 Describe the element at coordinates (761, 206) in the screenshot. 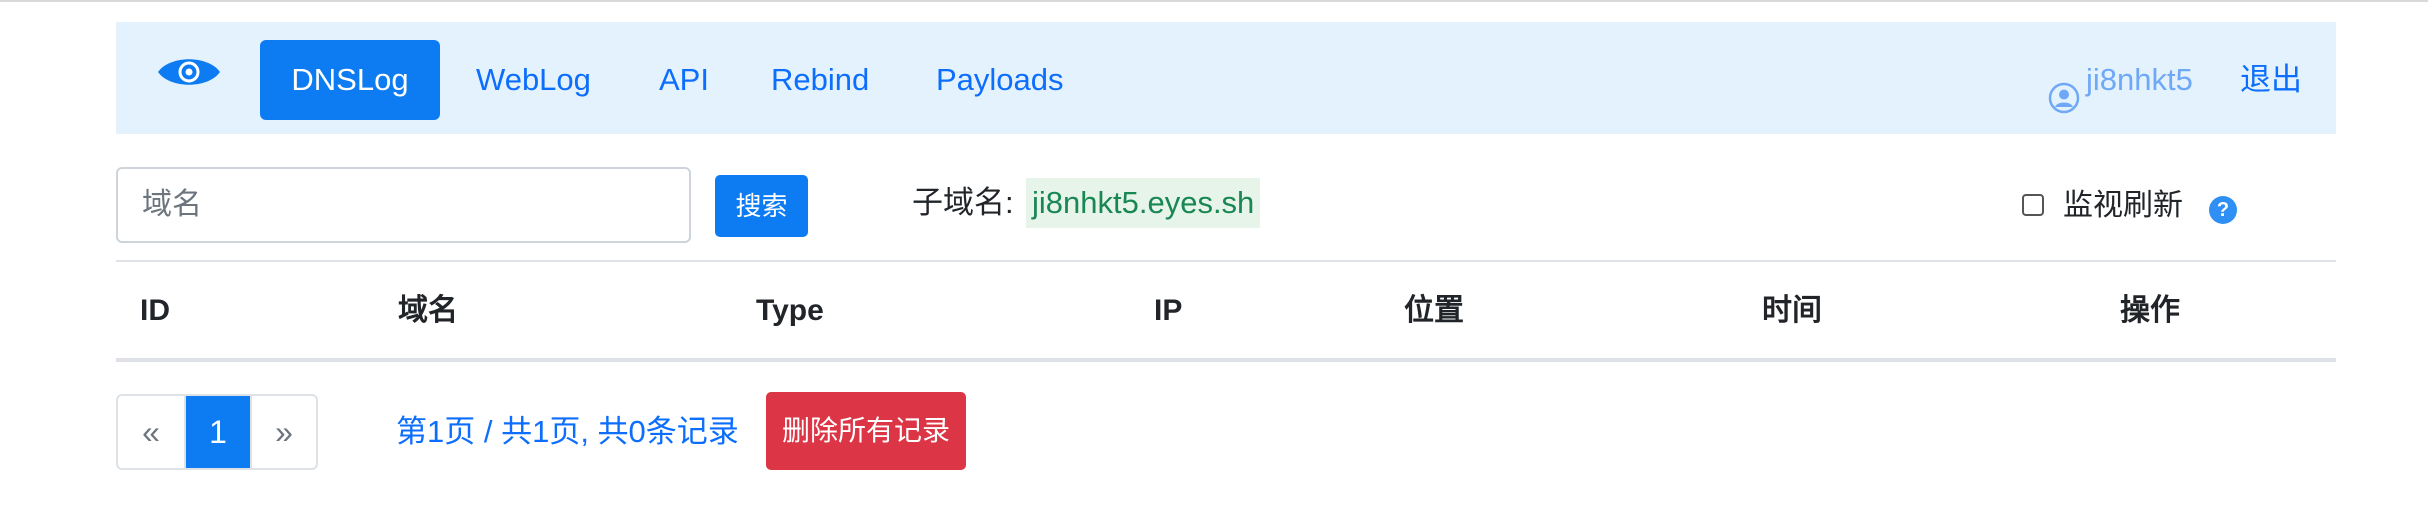

I see `search-button: 搜索` at that location.